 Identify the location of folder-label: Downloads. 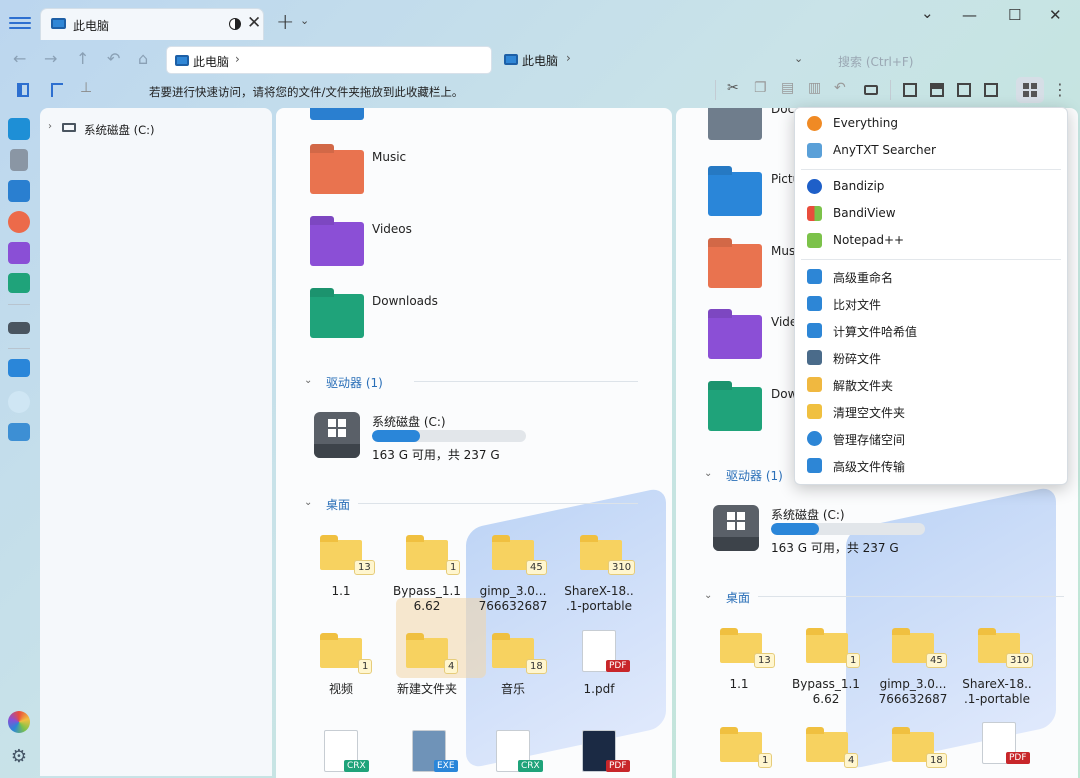
(405, 301).